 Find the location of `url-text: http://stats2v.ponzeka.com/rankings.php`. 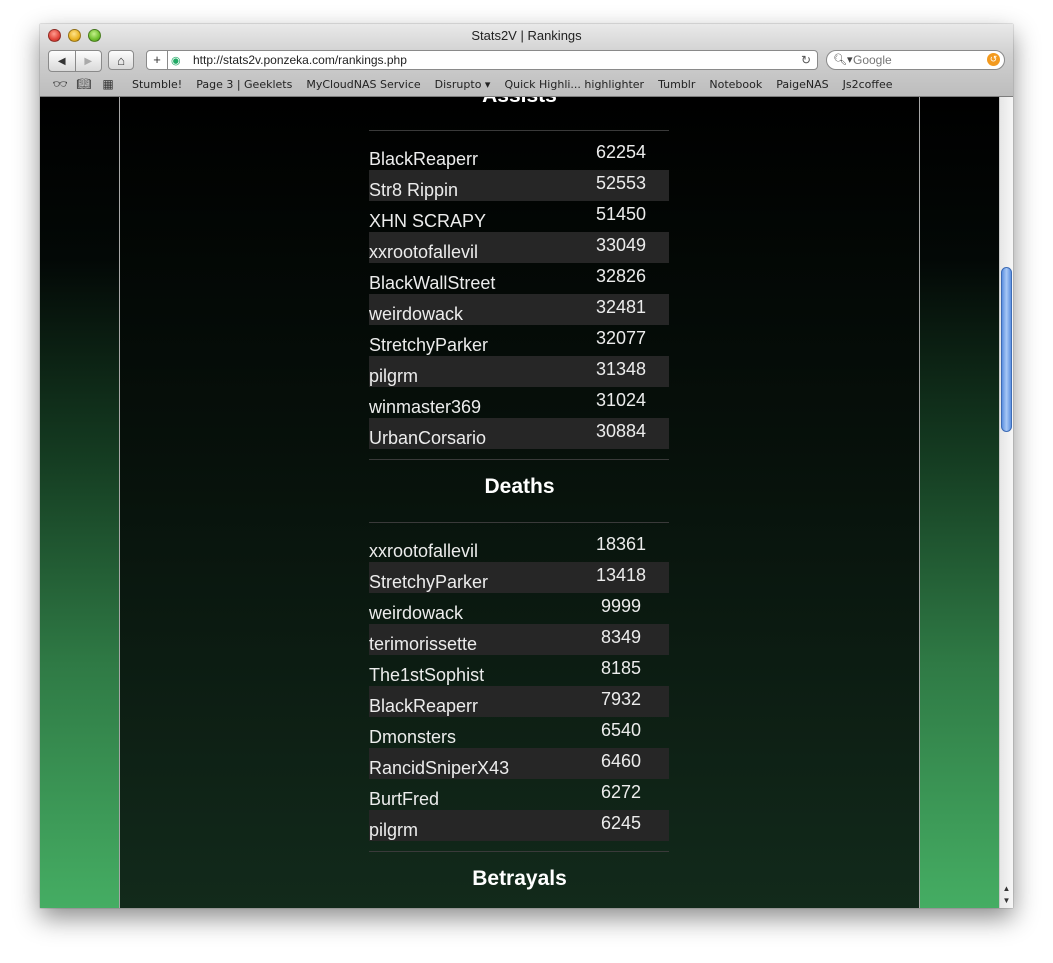

url-text: http://stats2v.ponzeka.com/rankings.php is located at coordinates (300, 60).